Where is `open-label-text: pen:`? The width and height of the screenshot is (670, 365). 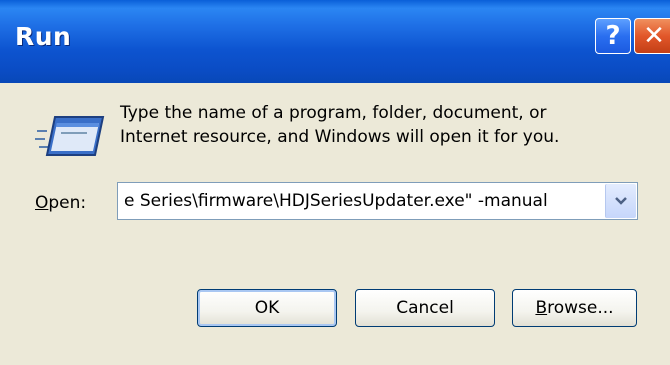
open-label-text: pen: is located at coordinates (67, 203).